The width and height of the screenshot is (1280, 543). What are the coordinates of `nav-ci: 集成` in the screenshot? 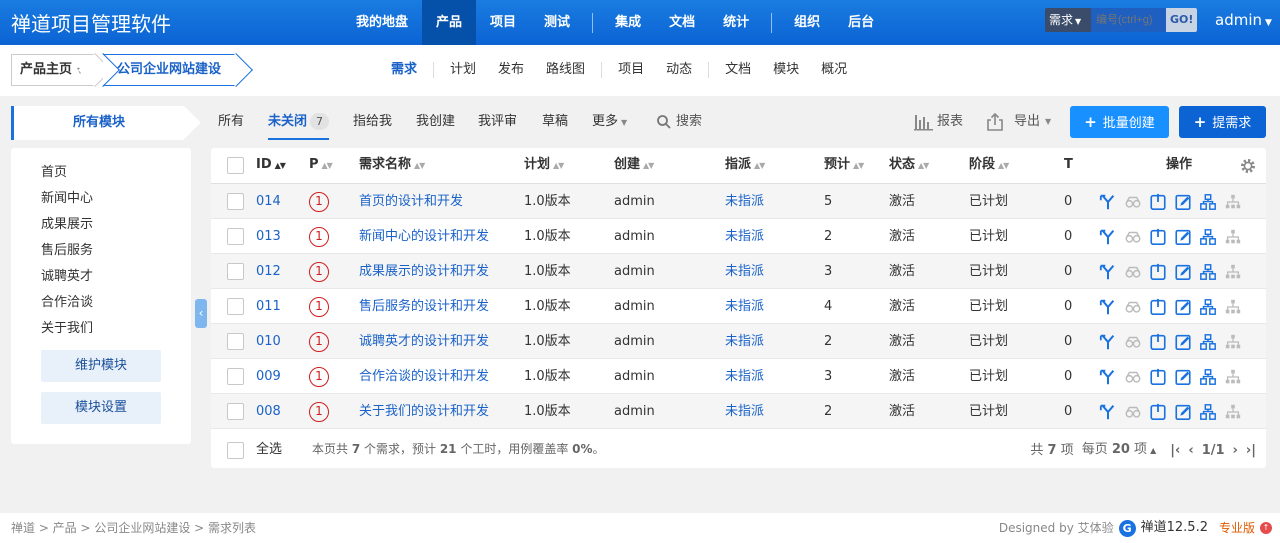 It's located at (628, 22).